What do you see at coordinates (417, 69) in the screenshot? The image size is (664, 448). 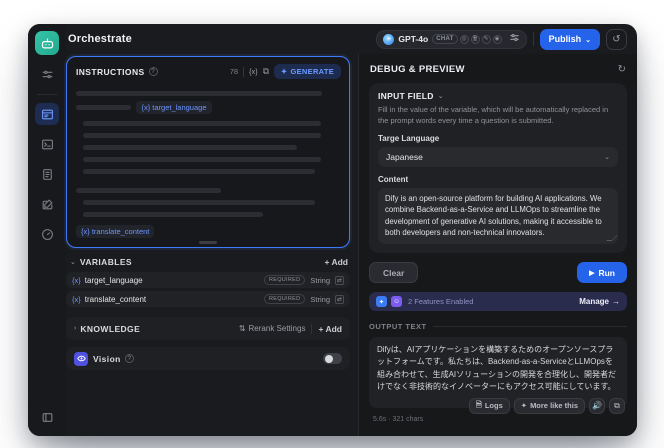 I see `debug-preview-title: DEBUG & PREVIEW` at bounding box center [417, 69].